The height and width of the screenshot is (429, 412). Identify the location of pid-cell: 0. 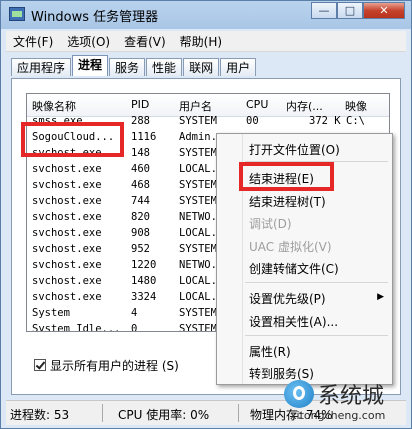
(134, 327).